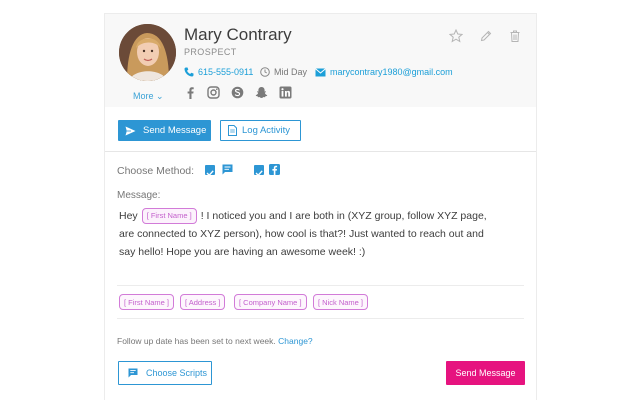 This screenshot has height=400, width=640. I want to click on clock-icon, so click(265, 72).